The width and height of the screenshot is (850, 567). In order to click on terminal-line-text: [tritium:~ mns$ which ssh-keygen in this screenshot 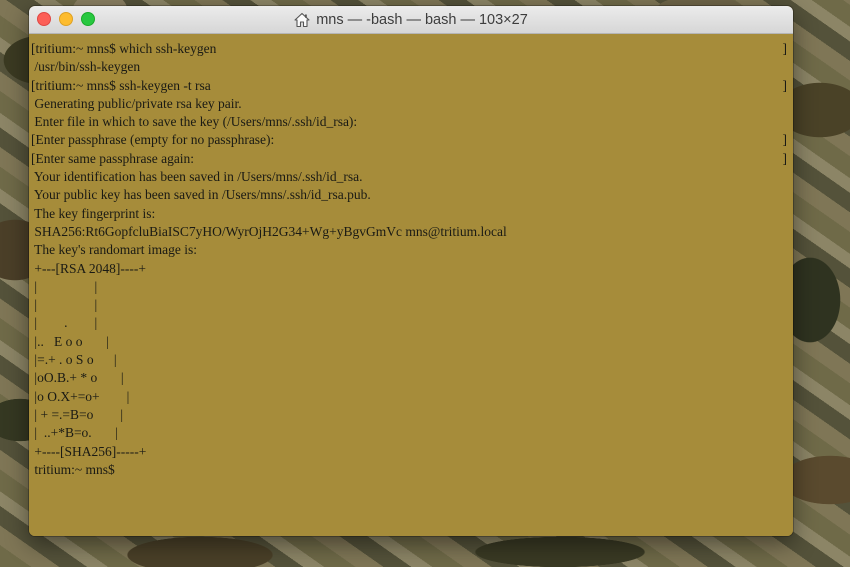, I will do `click(124, 48)`.